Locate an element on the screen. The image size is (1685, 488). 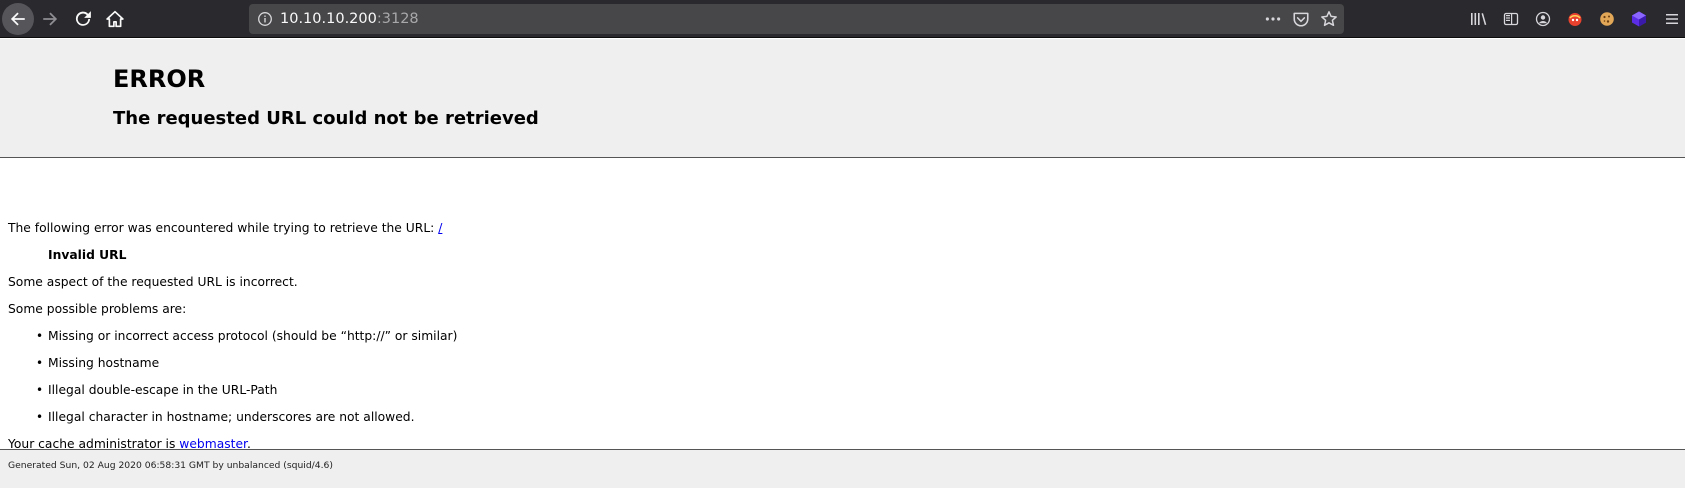
forward-arrow-icon is located at coordinates (50, 19).